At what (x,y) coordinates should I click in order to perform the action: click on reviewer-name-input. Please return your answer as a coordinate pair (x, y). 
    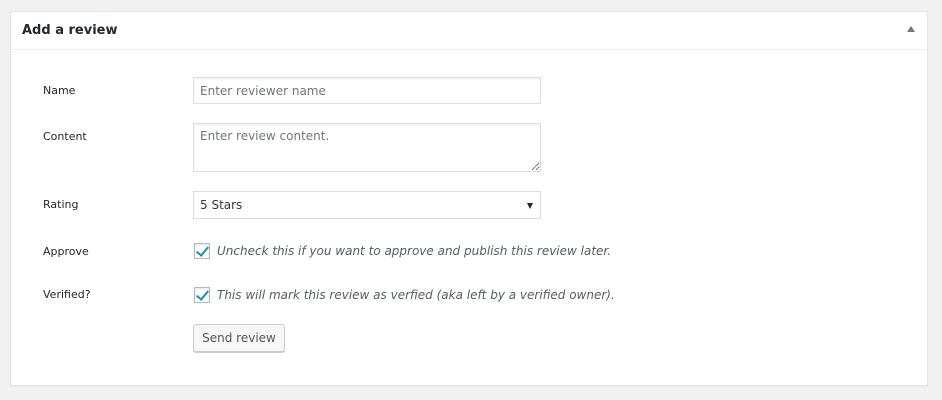
    Looking at the image, I should click on (367, 90).